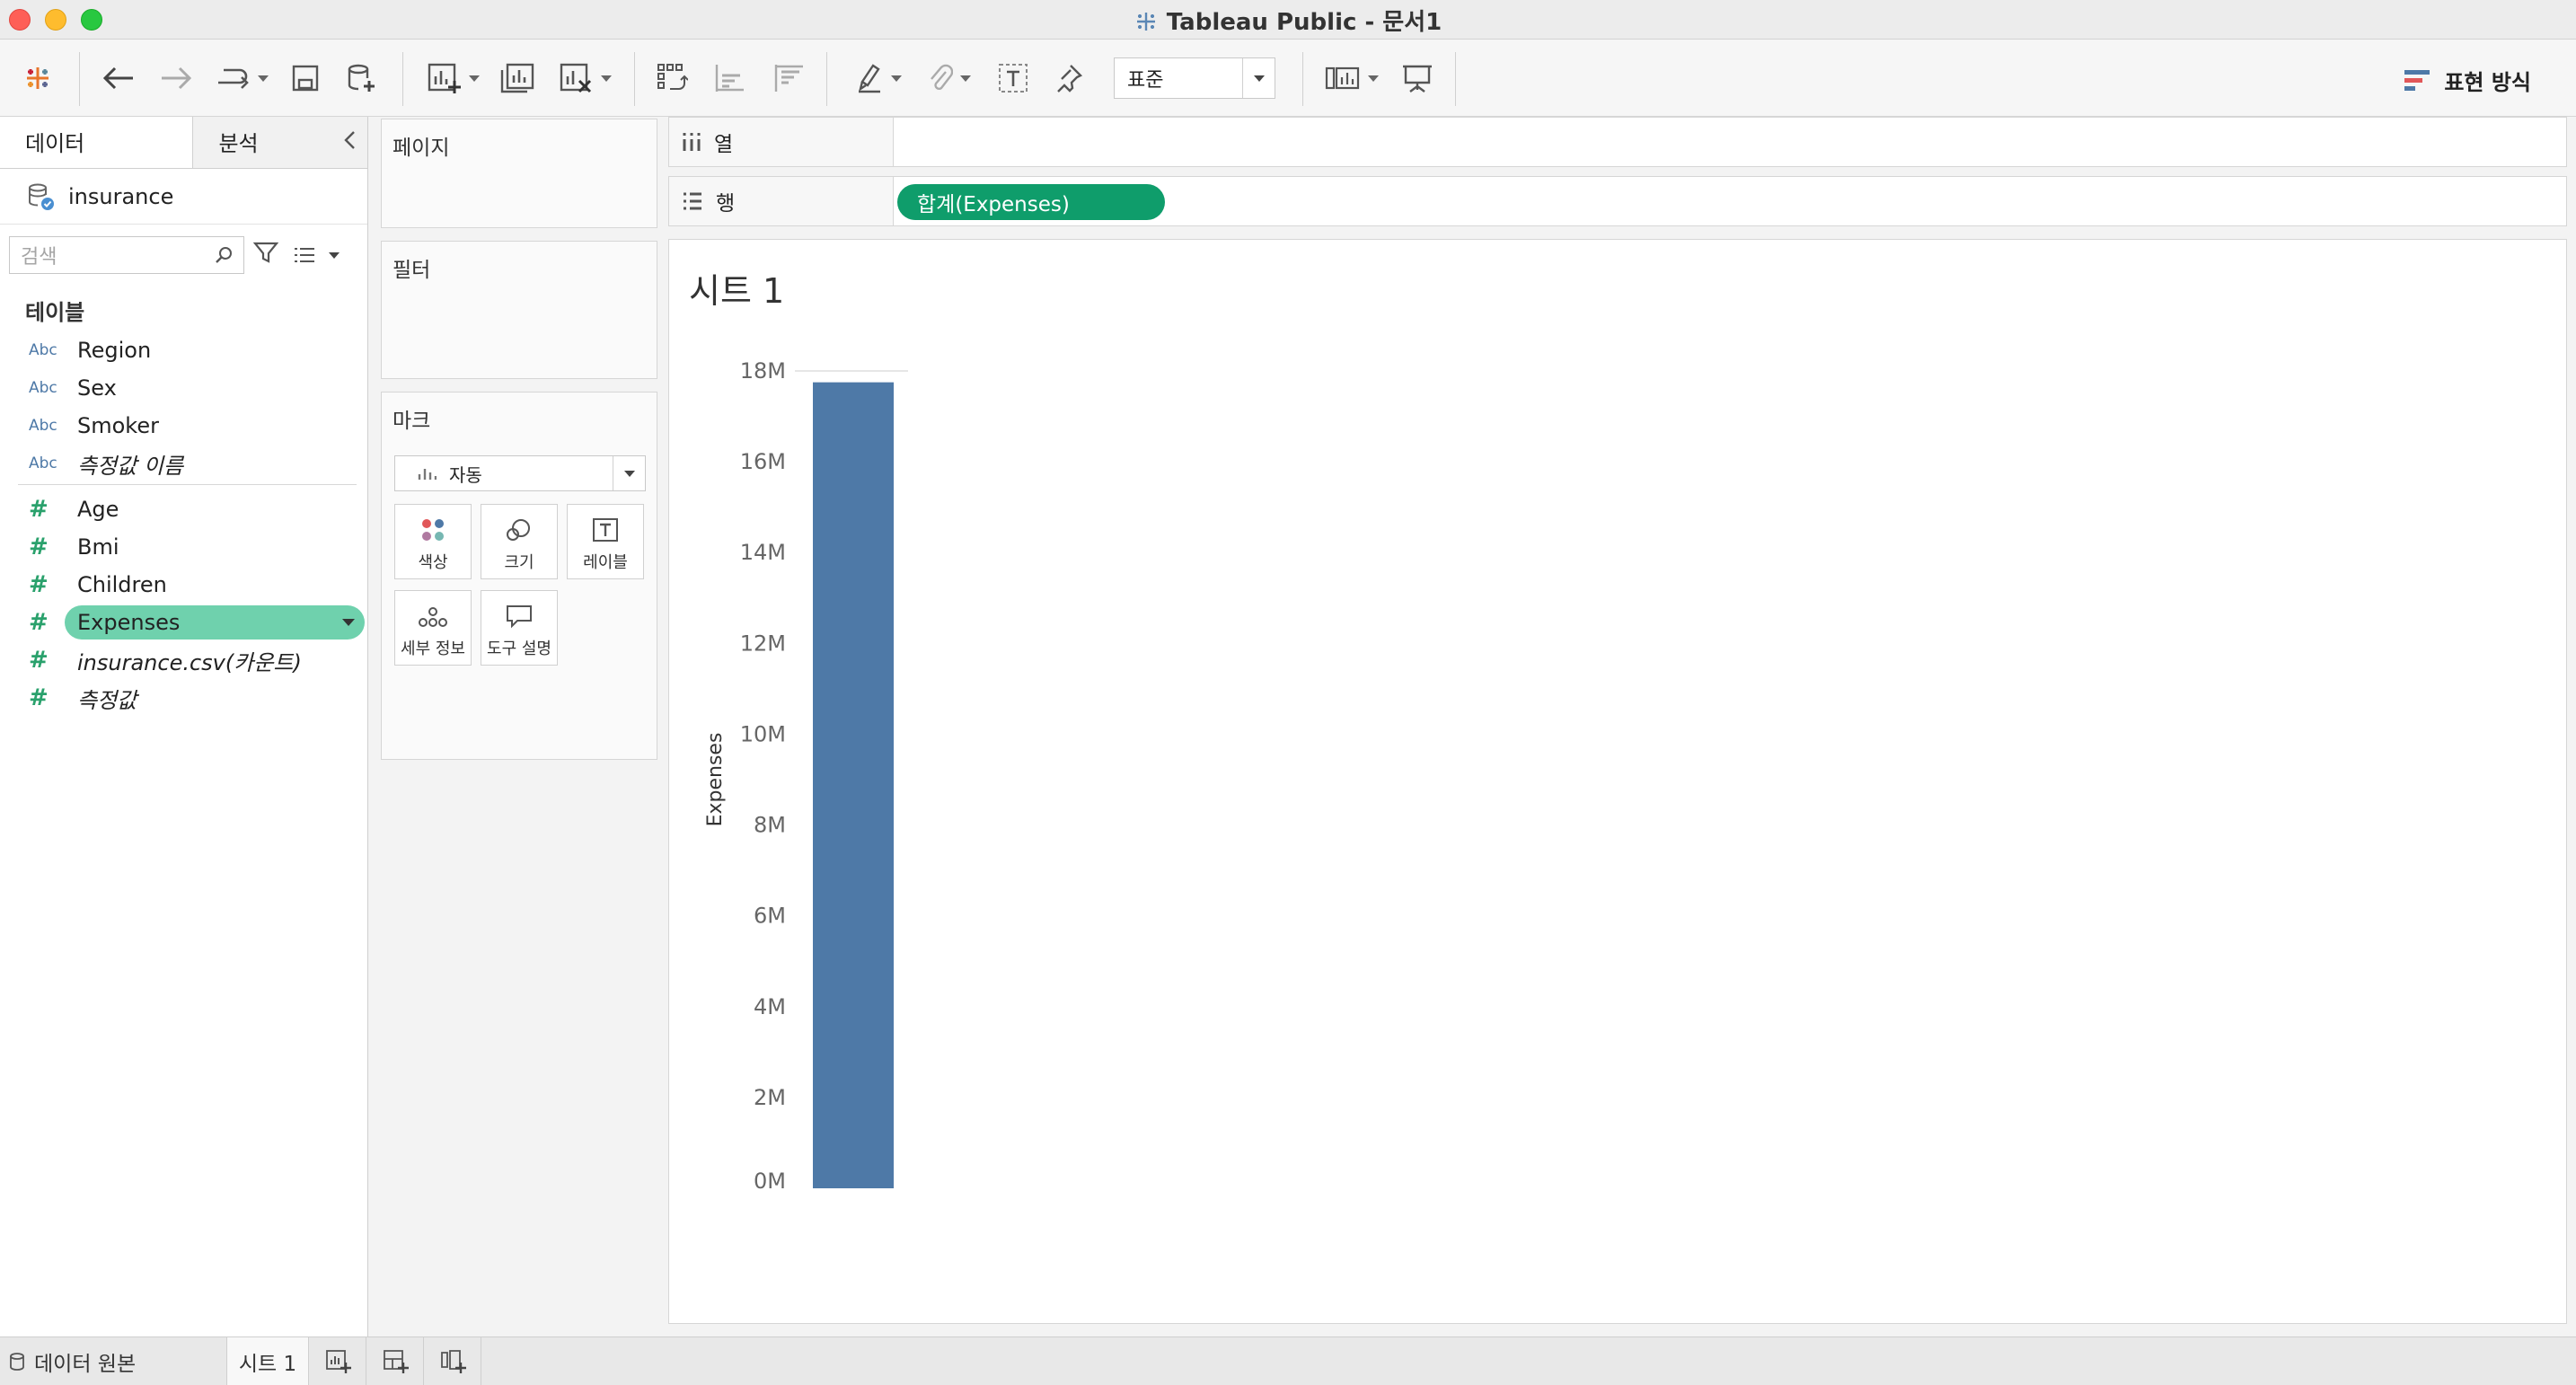 The width and height of the screenshot is (2576, 1385). What do you see at coordinates (98, 509) in the screenshot?
I see `field-name: Age` at bounding box center [98, 509].